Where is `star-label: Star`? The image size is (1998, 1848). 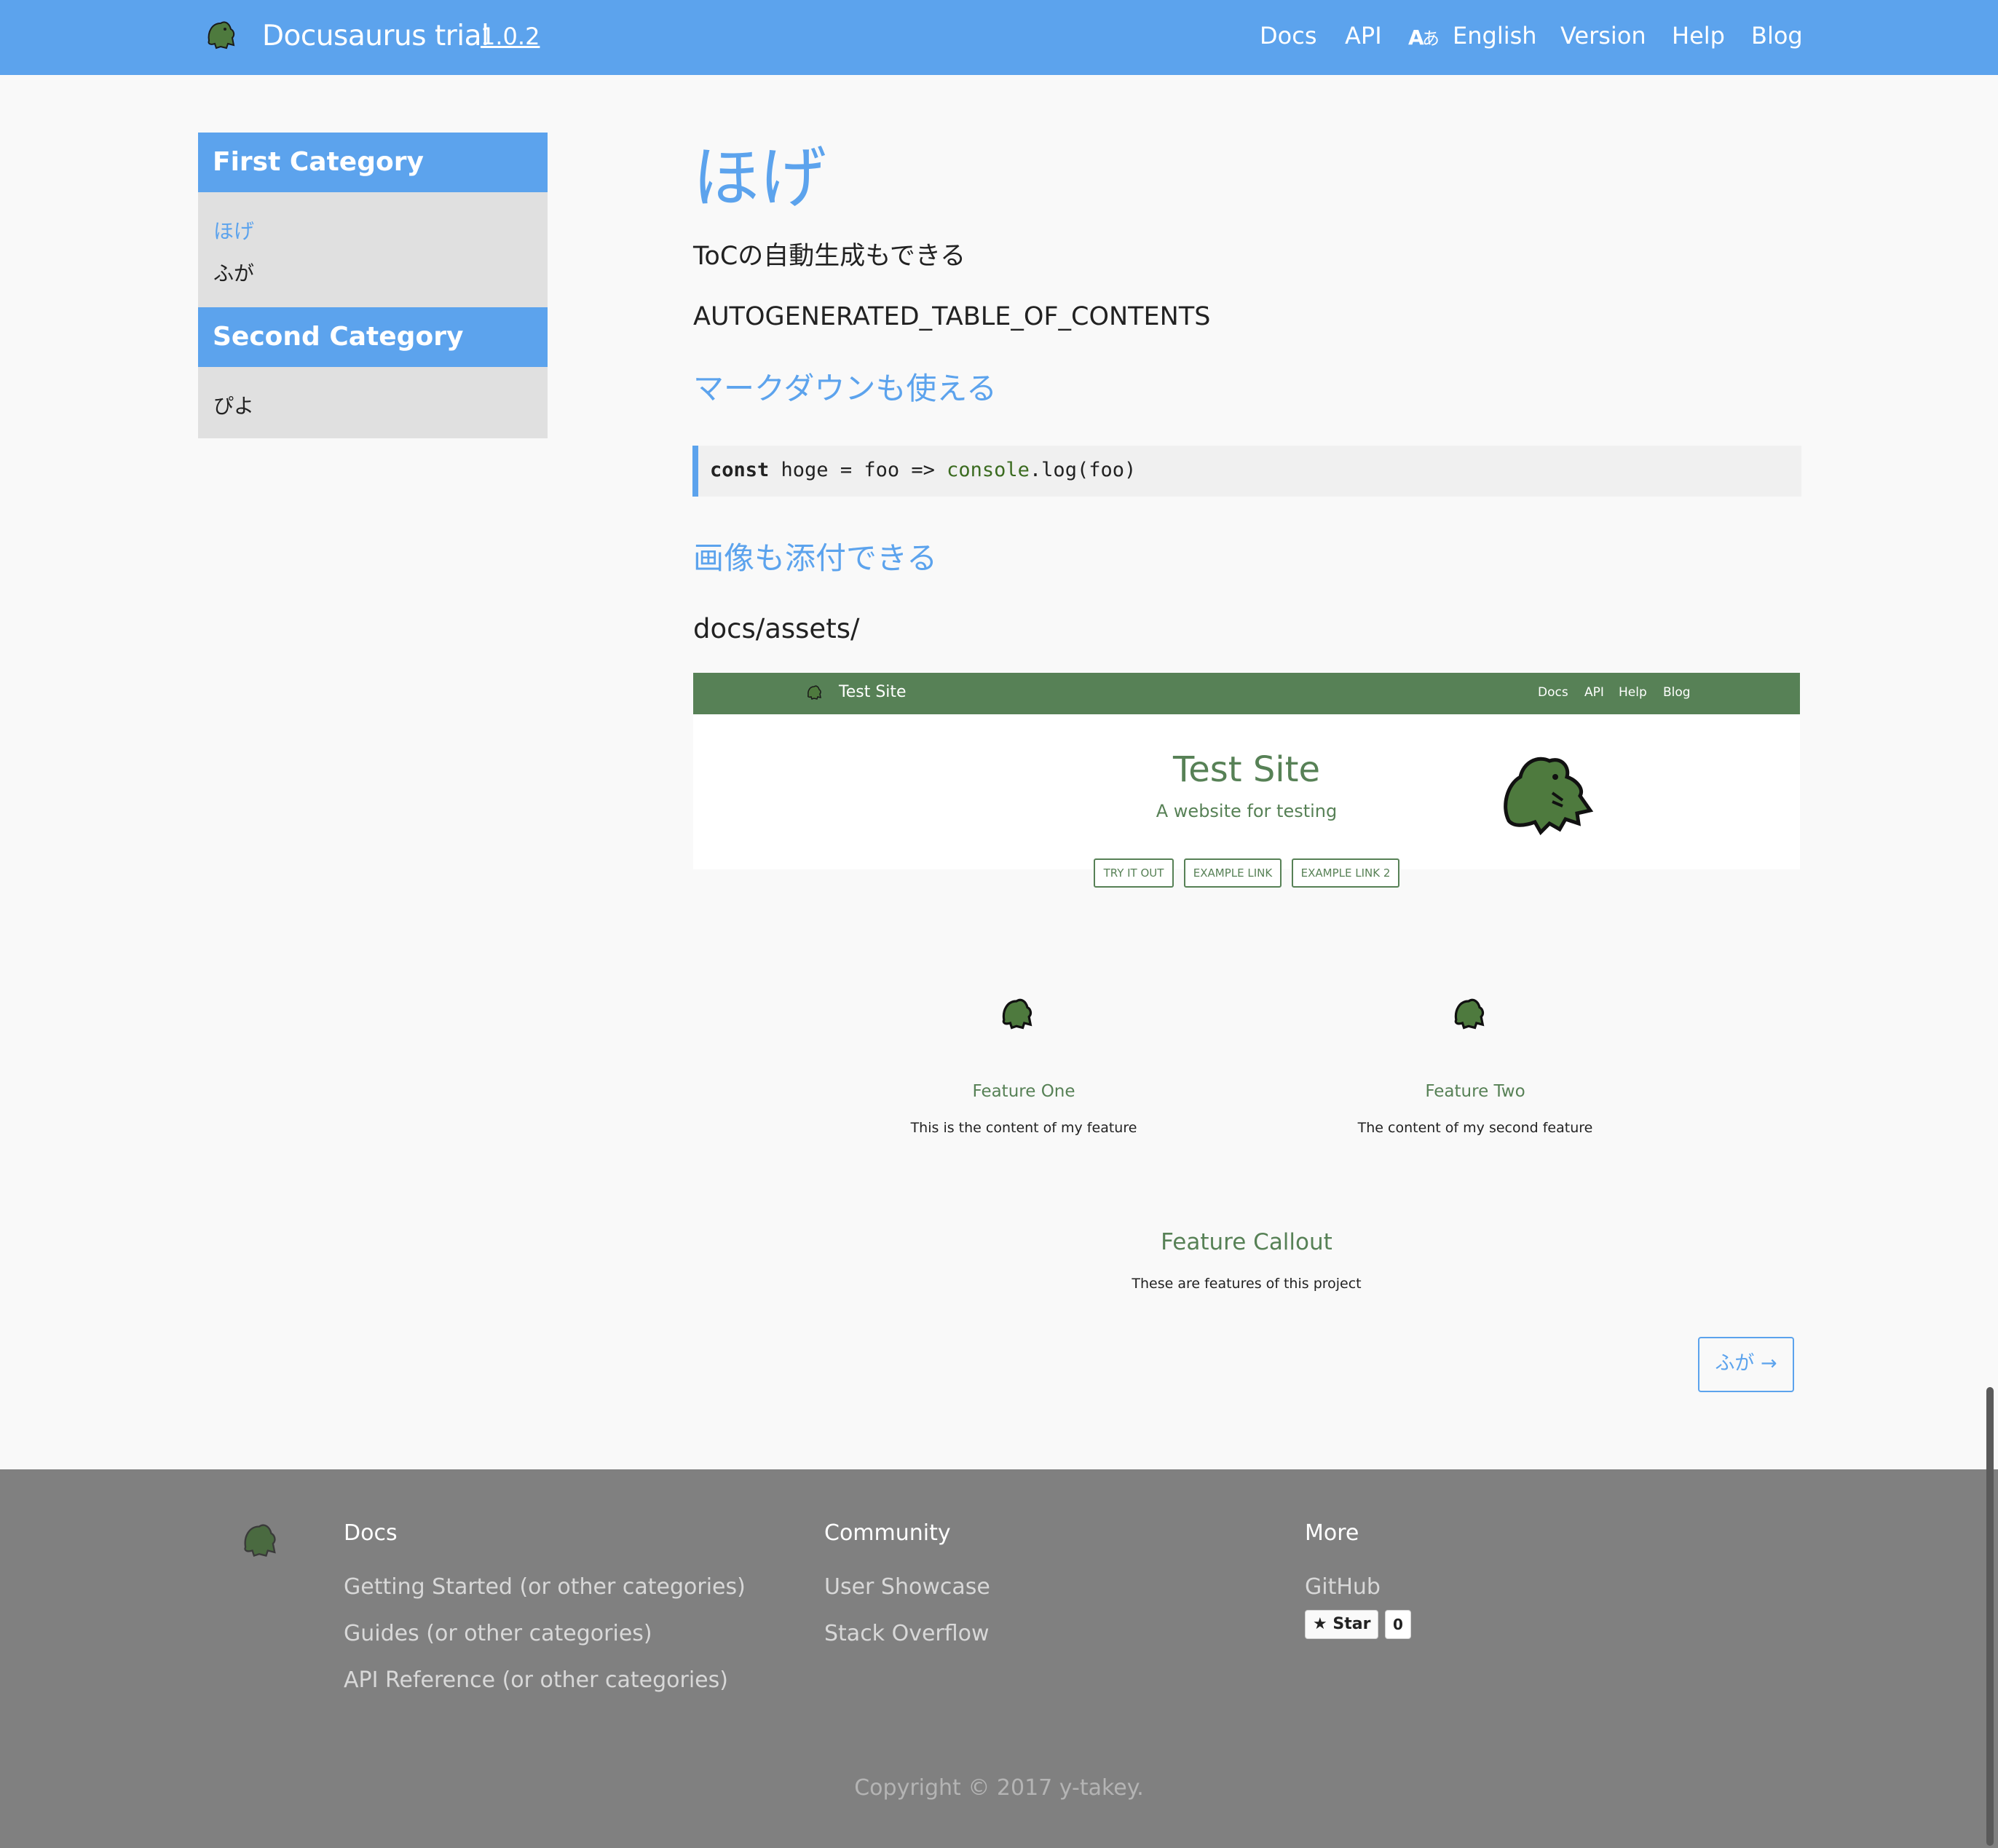 star-label: Star is located at coordinates (1351, 1624).